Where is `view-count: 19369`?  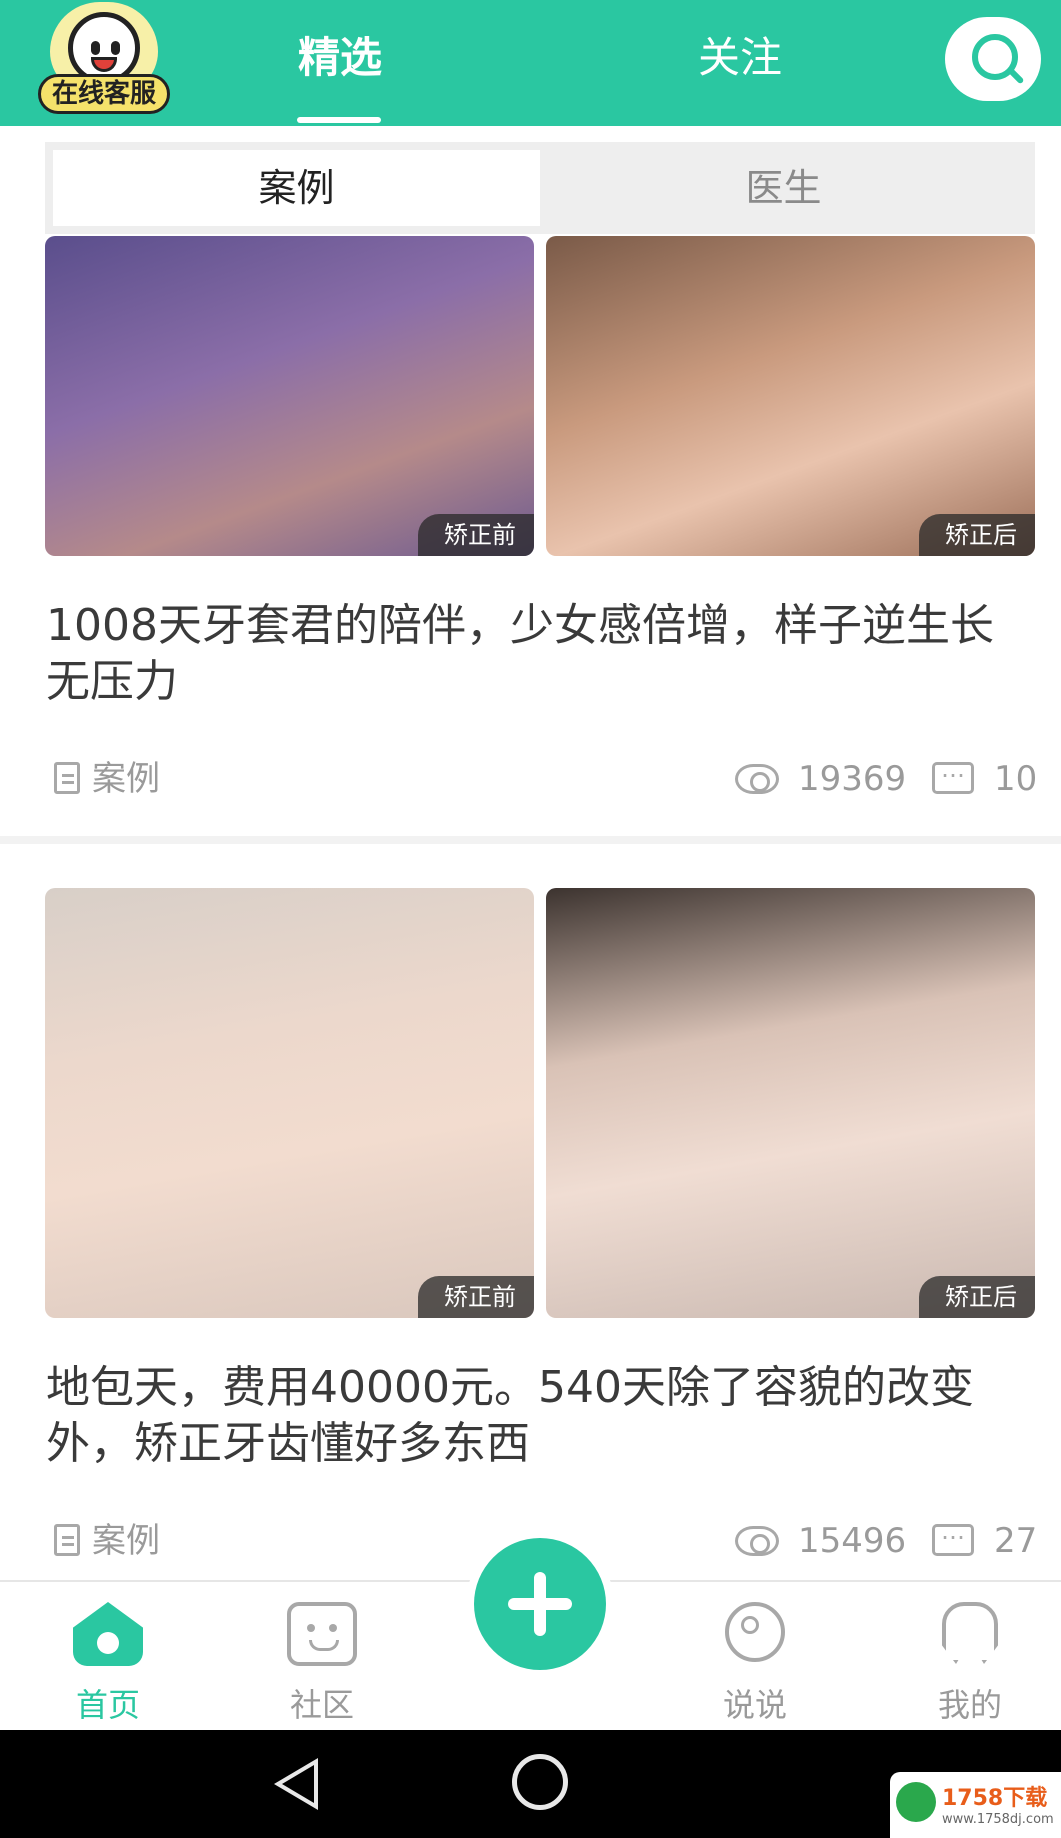
view-count: 19369 is located at coordinates (852, 779).